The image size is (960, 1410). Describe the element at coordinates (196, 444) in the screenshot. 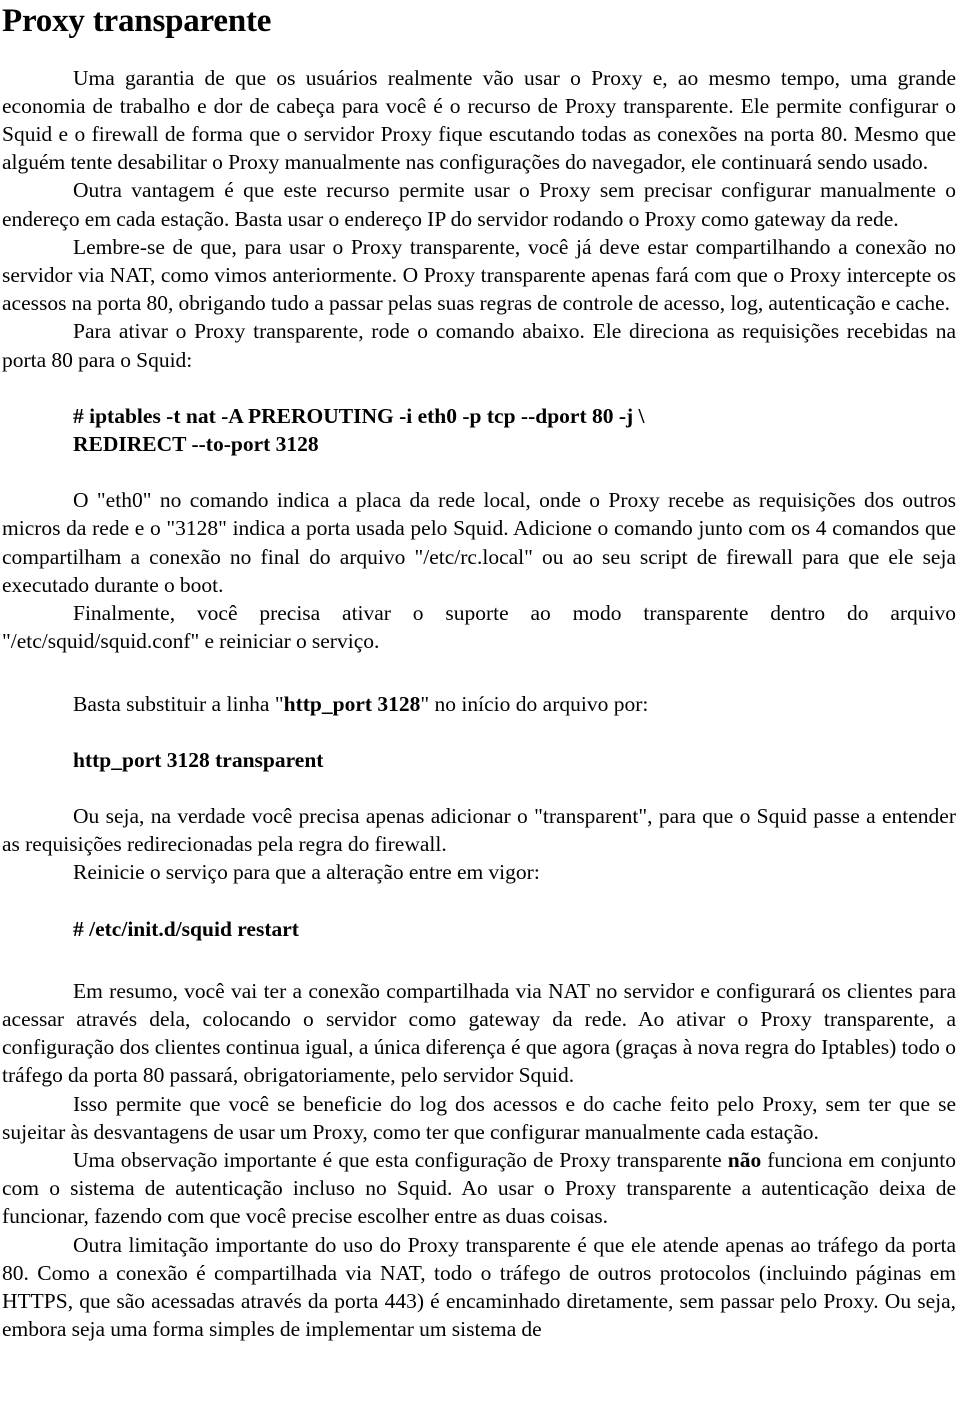

I see `command-iptables-line-2: REDIRECT --to-port 3128` at that location.